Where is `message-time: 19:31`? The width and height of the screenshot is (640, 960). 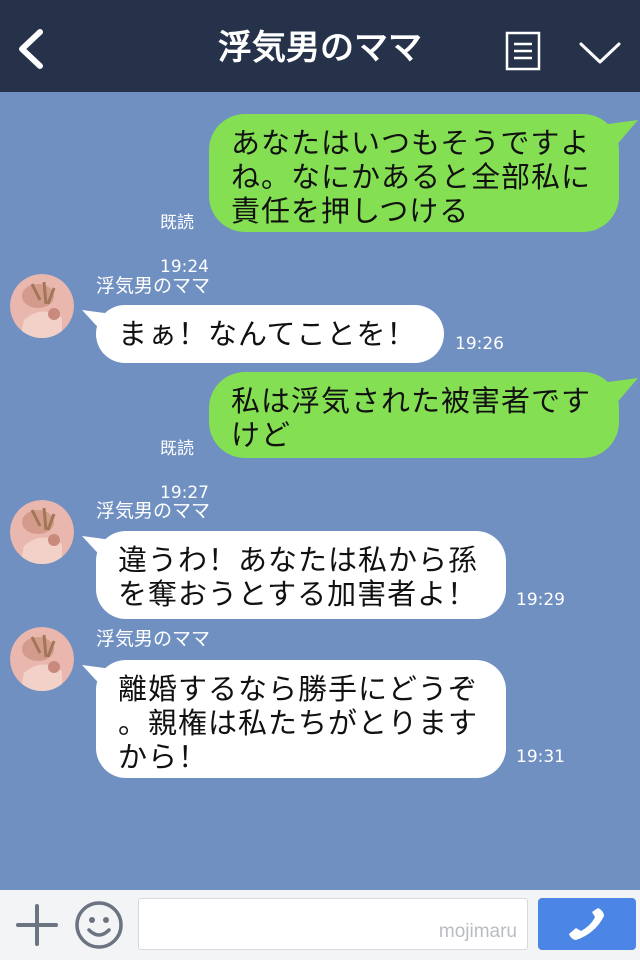
message-time: 19:31 is located at coordinates (540, 757).